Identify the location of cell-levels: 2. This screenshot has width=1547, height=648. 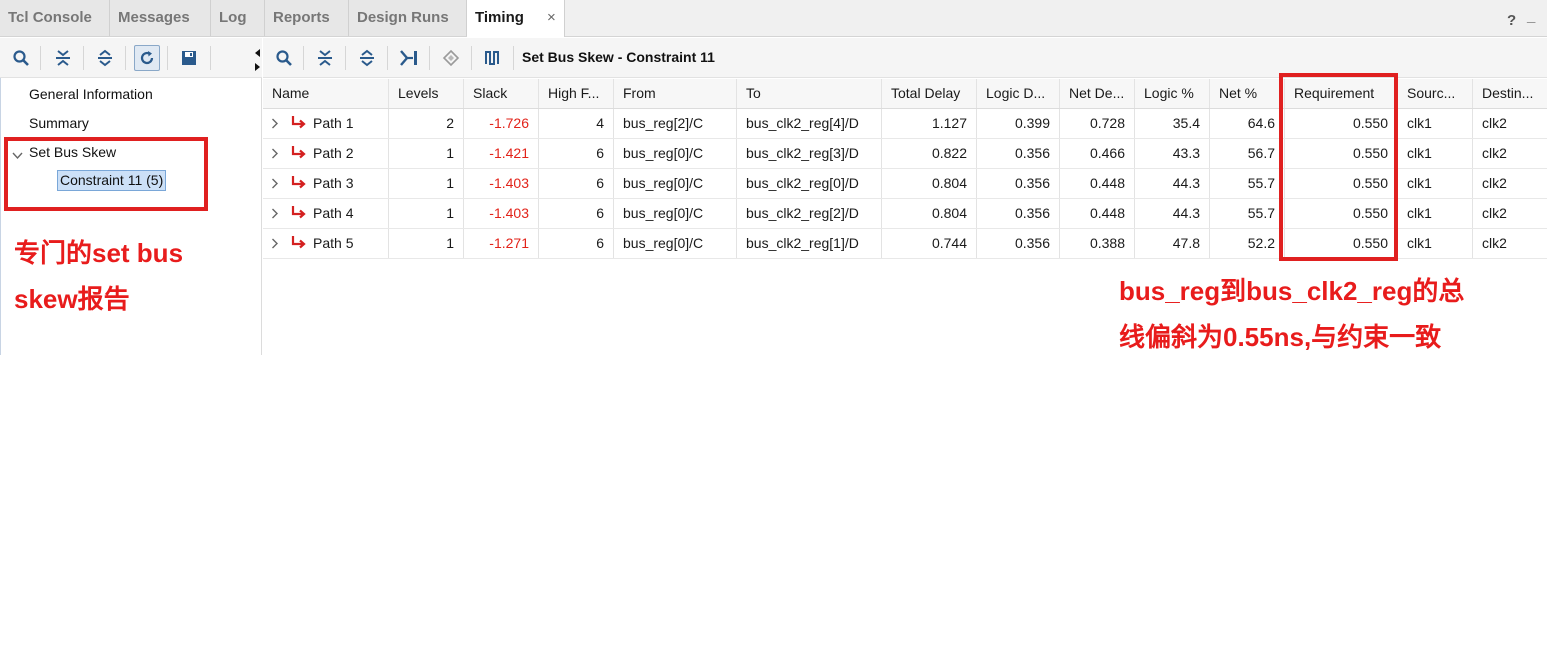
(426, 123).